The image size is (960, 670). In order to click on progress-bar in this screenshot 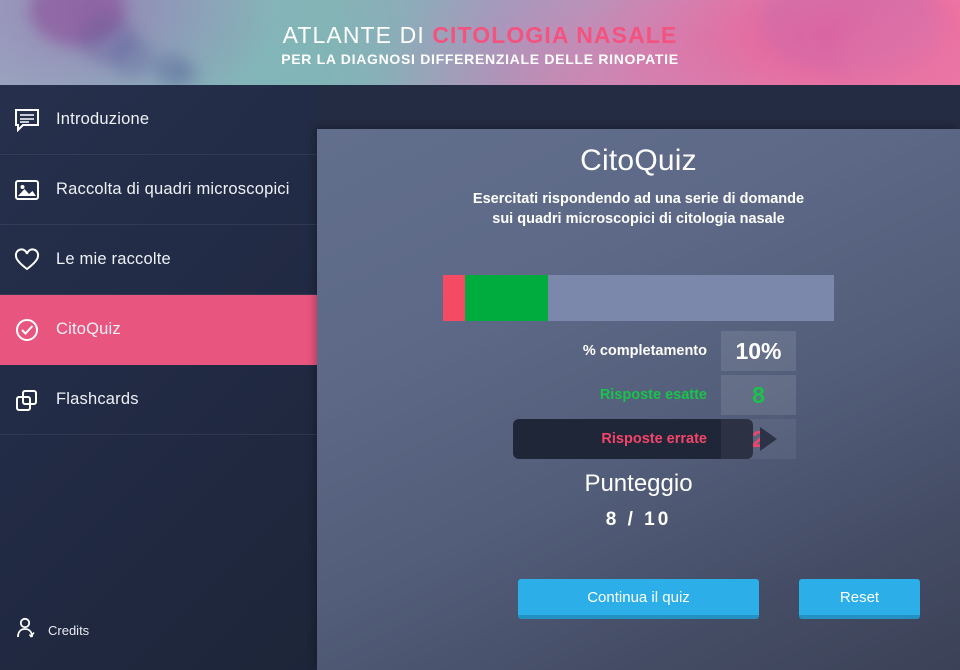, I will do `click(638, 298)`.